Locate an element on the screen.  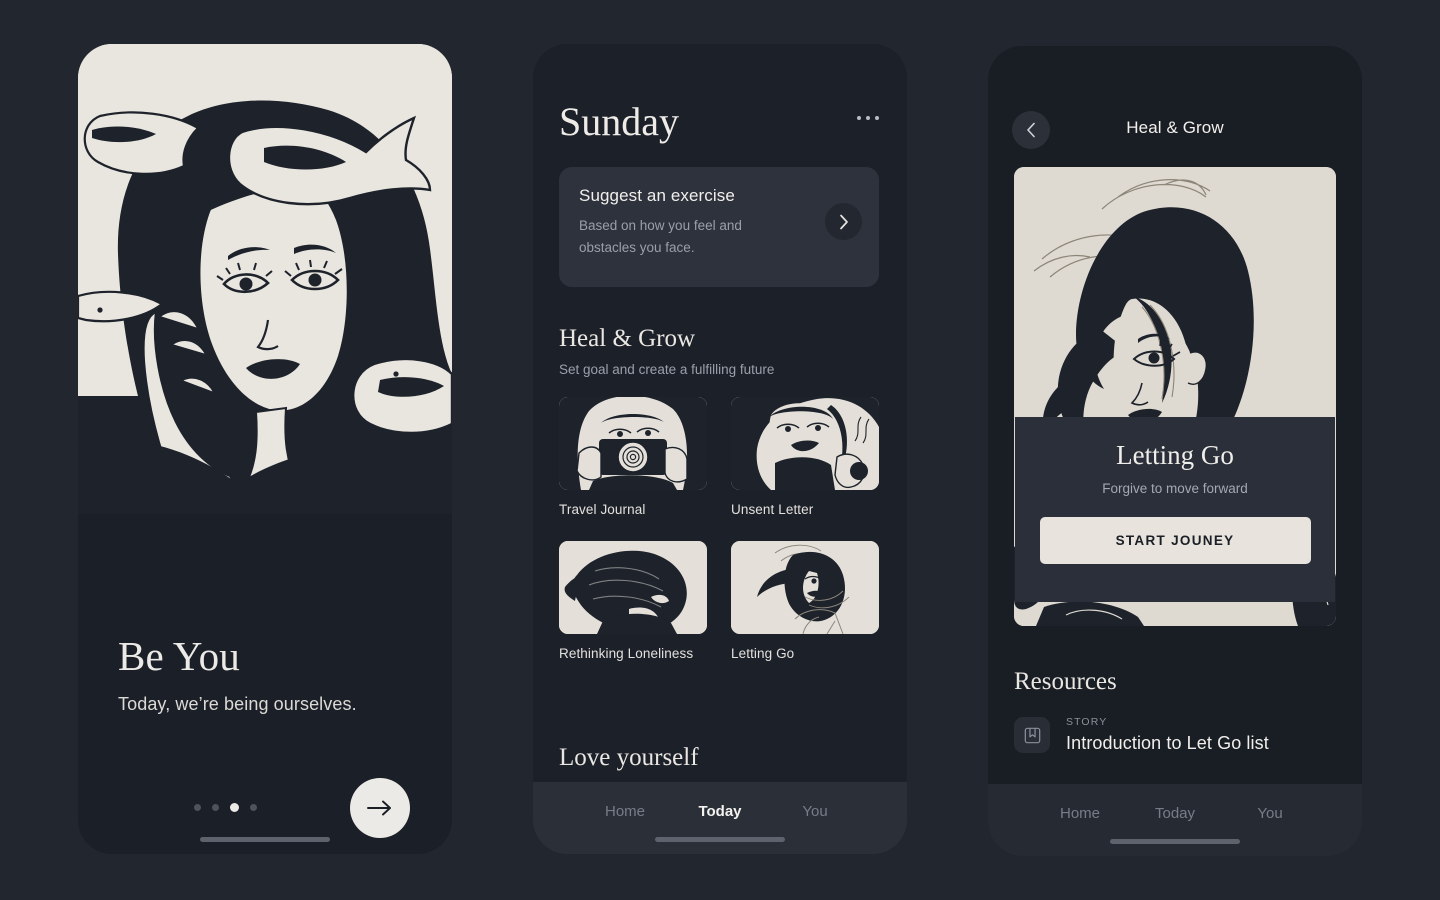
resource-list-item: STORY Introduction to Let Go list is located at coordinates (1175, 735).